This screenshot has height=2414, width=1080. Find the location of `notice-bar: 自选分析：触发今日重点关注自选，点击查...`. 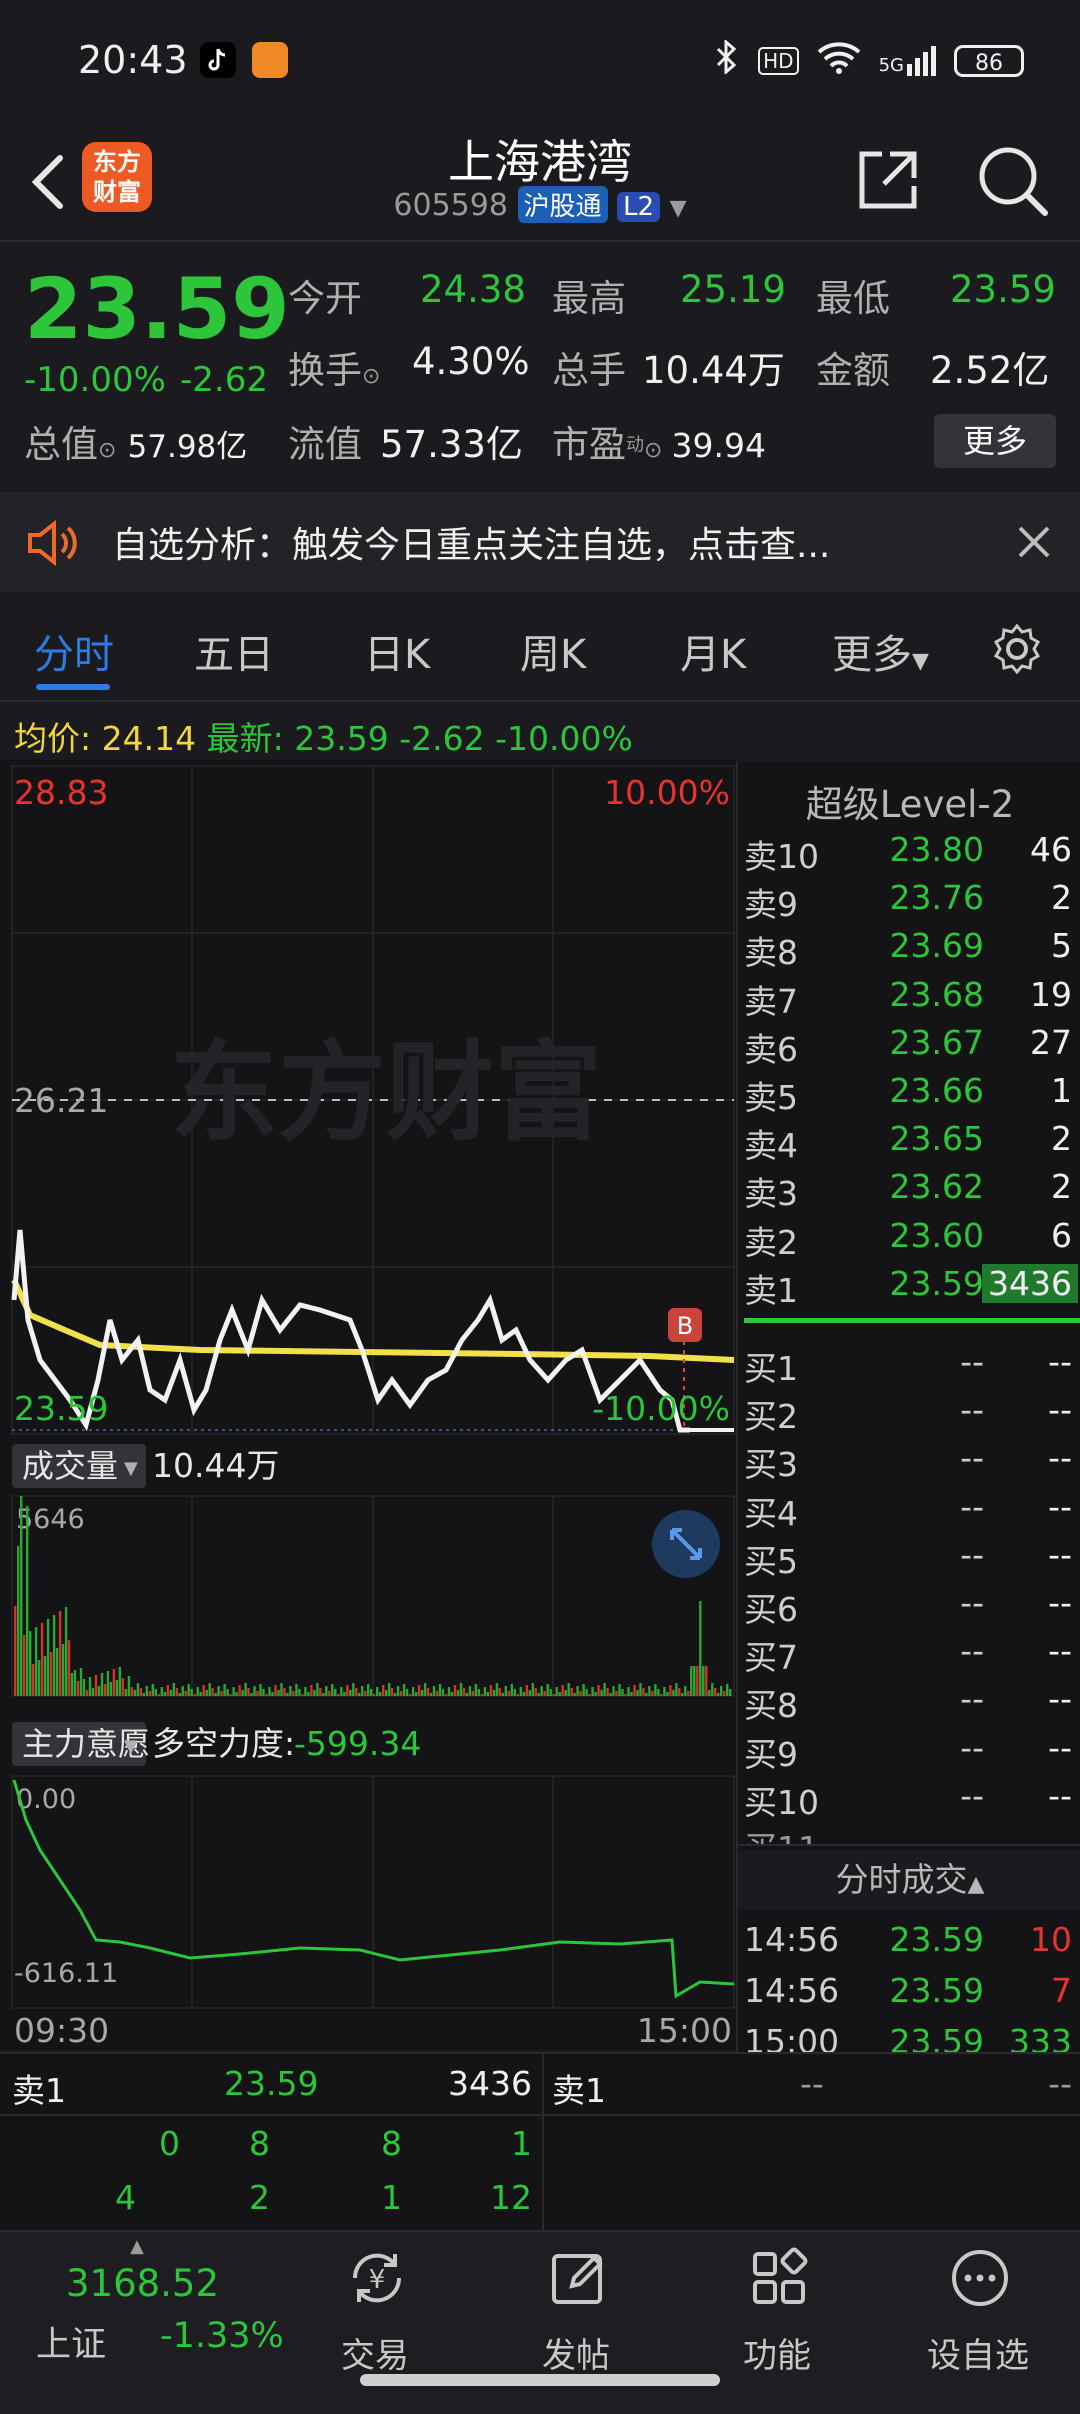

notice-bar: 自选分析：触发今日重点关注自选，点击查... is located at coordinates (540, 542).